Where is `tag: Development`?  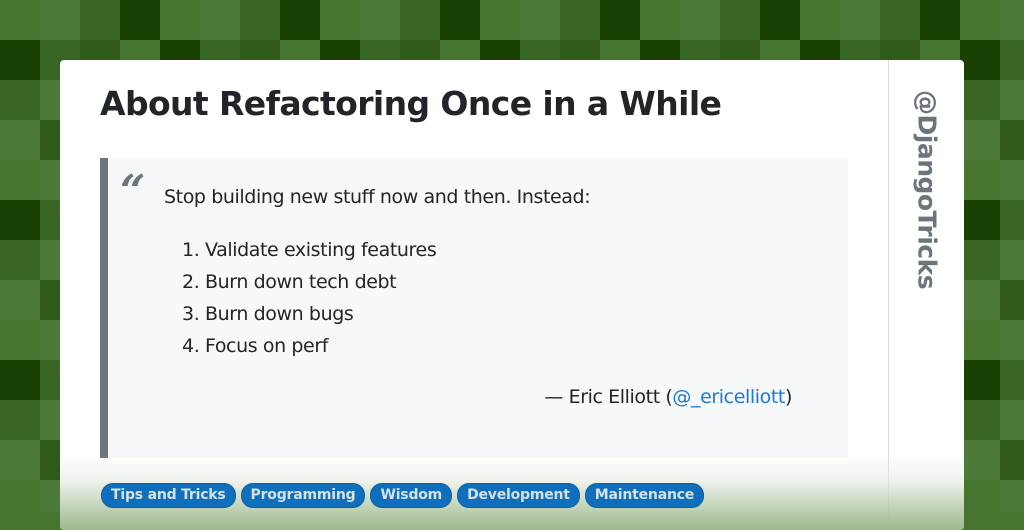
tag: Development is located at coordinates (518, 495).